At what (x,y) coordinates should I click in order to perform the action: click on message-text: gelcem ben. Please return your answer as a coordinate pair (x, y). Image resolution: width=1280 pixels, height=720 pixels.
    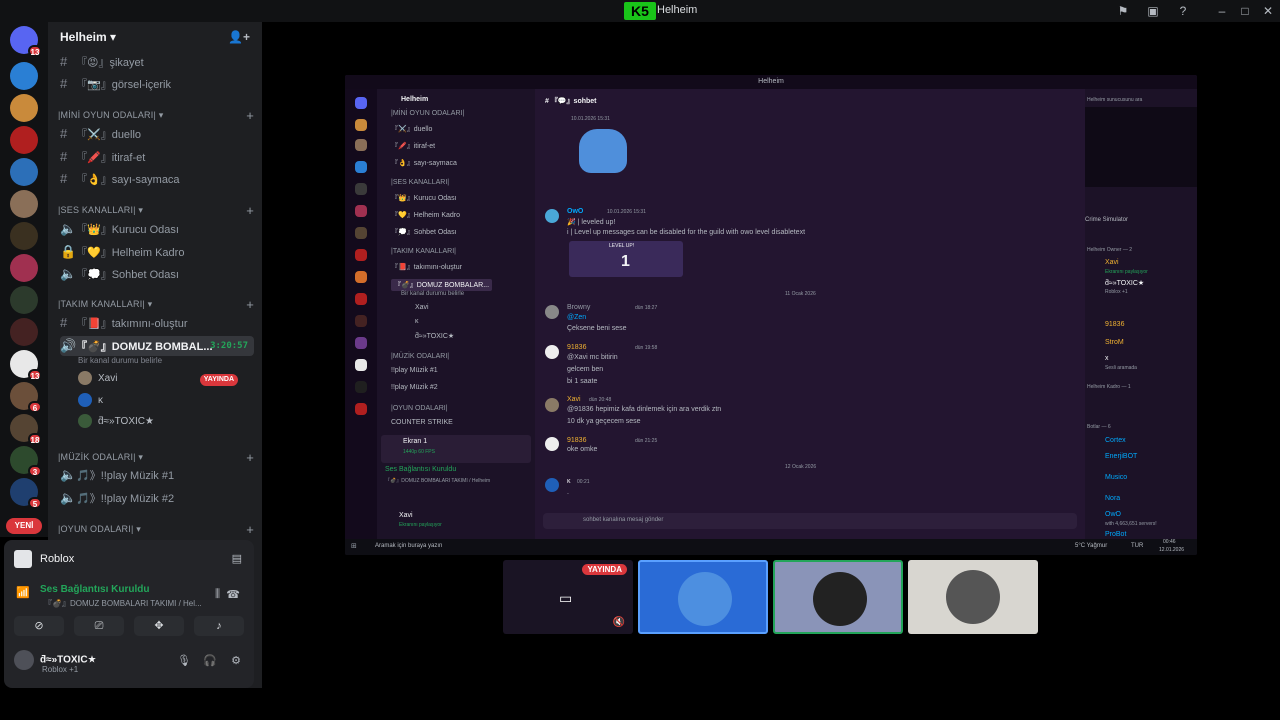
    Looking at the image, I should click on (585, 369).